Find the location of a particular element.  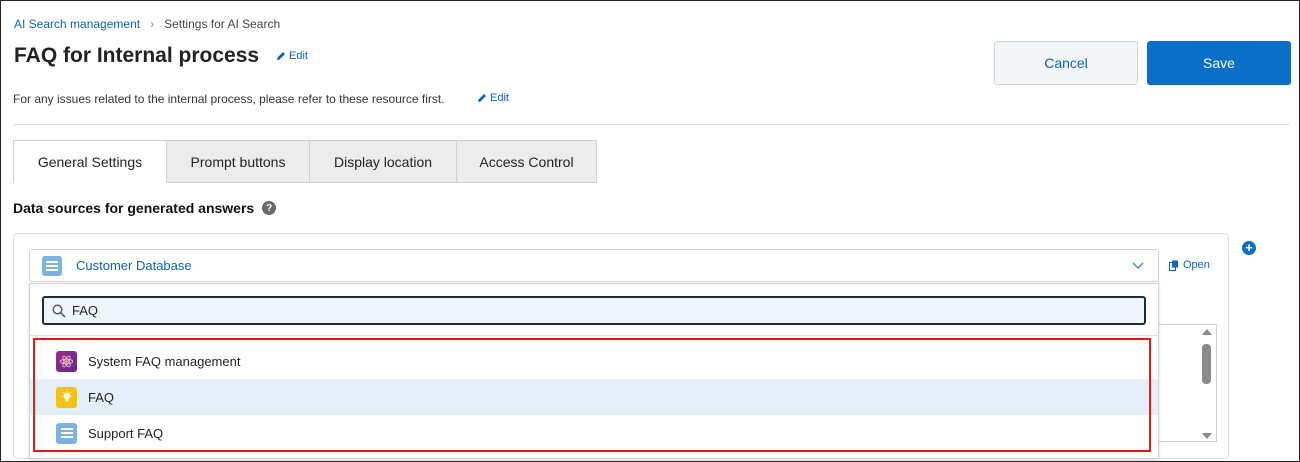

data-source-select: Customer Database is located at coordinates (594, 265).